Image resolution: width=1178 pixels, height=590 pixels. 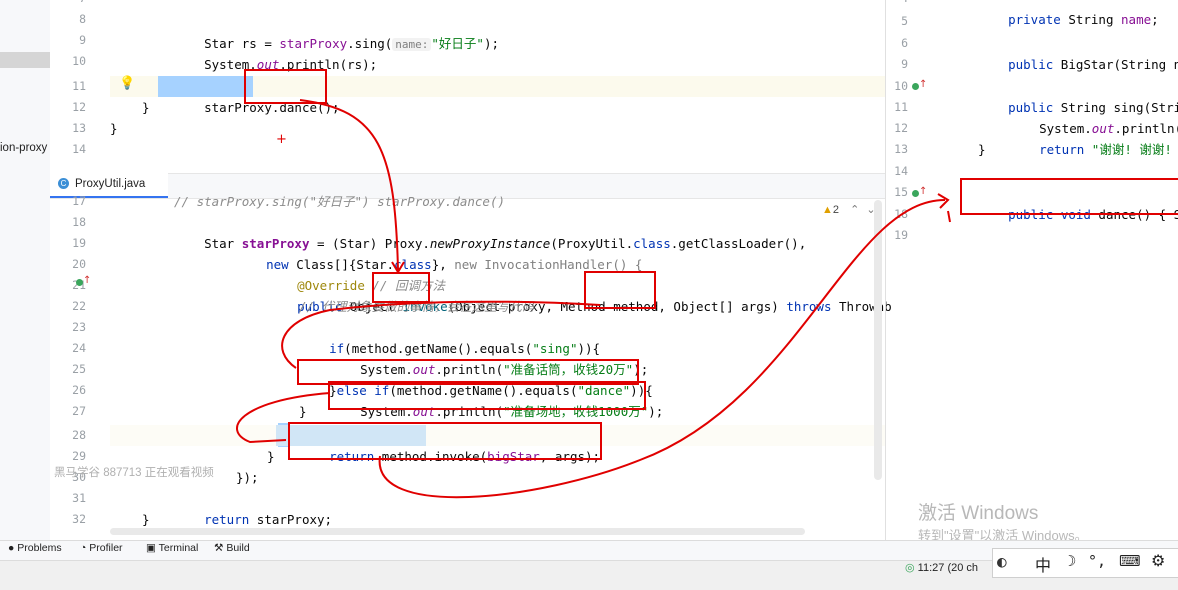 I want to click on arrow-bigstar-tail, so click(x=949, y=216).